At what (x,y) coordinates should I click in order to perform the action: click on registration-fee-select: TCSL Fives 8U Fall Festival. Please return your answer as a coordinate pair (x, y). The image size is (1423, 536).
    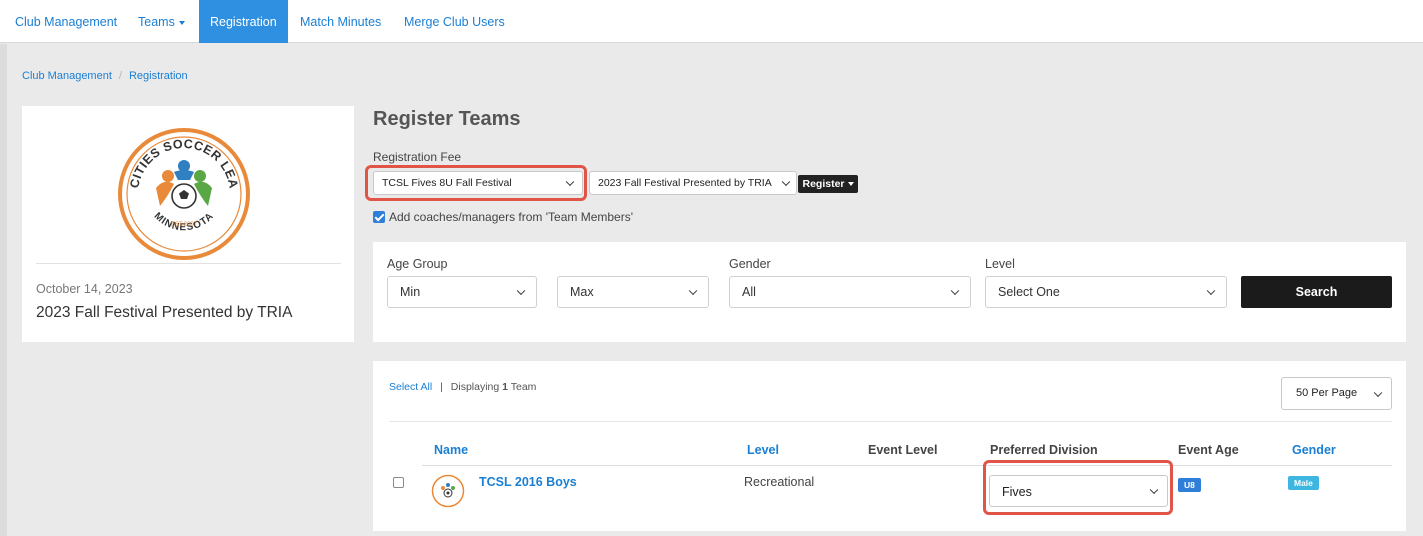
    Looking at the image, I should click on (478, 183).